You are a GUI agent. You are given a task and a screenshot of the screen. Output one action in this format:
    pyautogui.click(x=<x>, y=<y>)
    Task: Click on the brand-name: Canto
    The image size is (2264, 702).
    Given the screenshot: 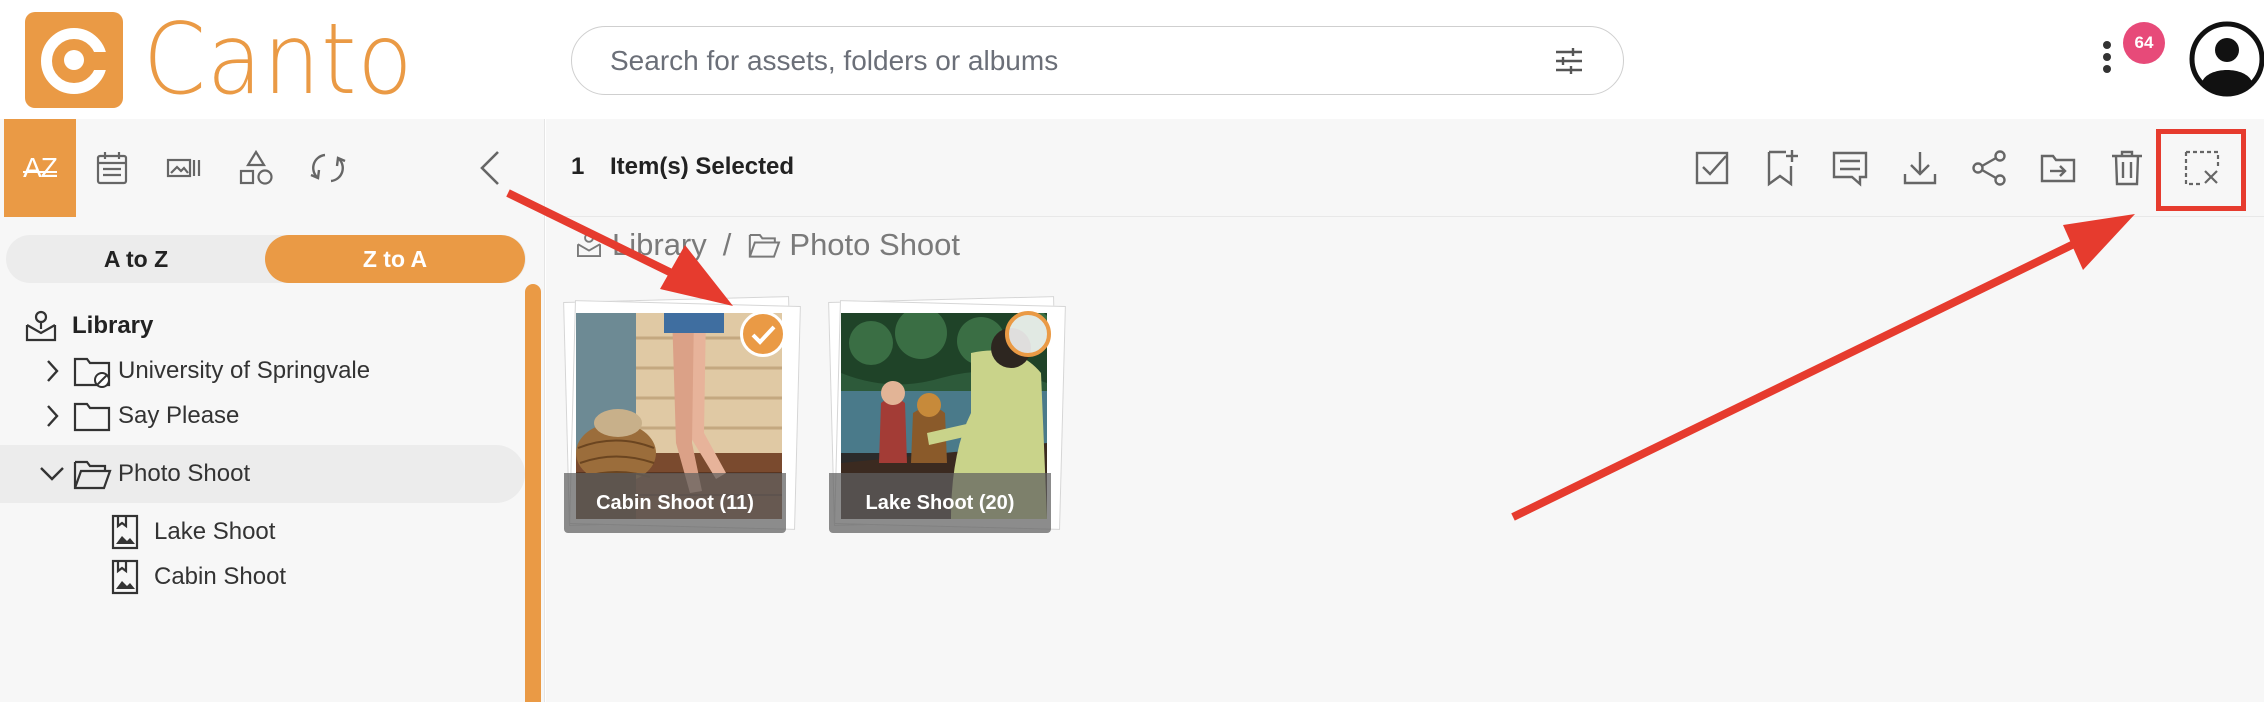 What is the action you would take?
    pyautogui.click(x=278, y=60)
    